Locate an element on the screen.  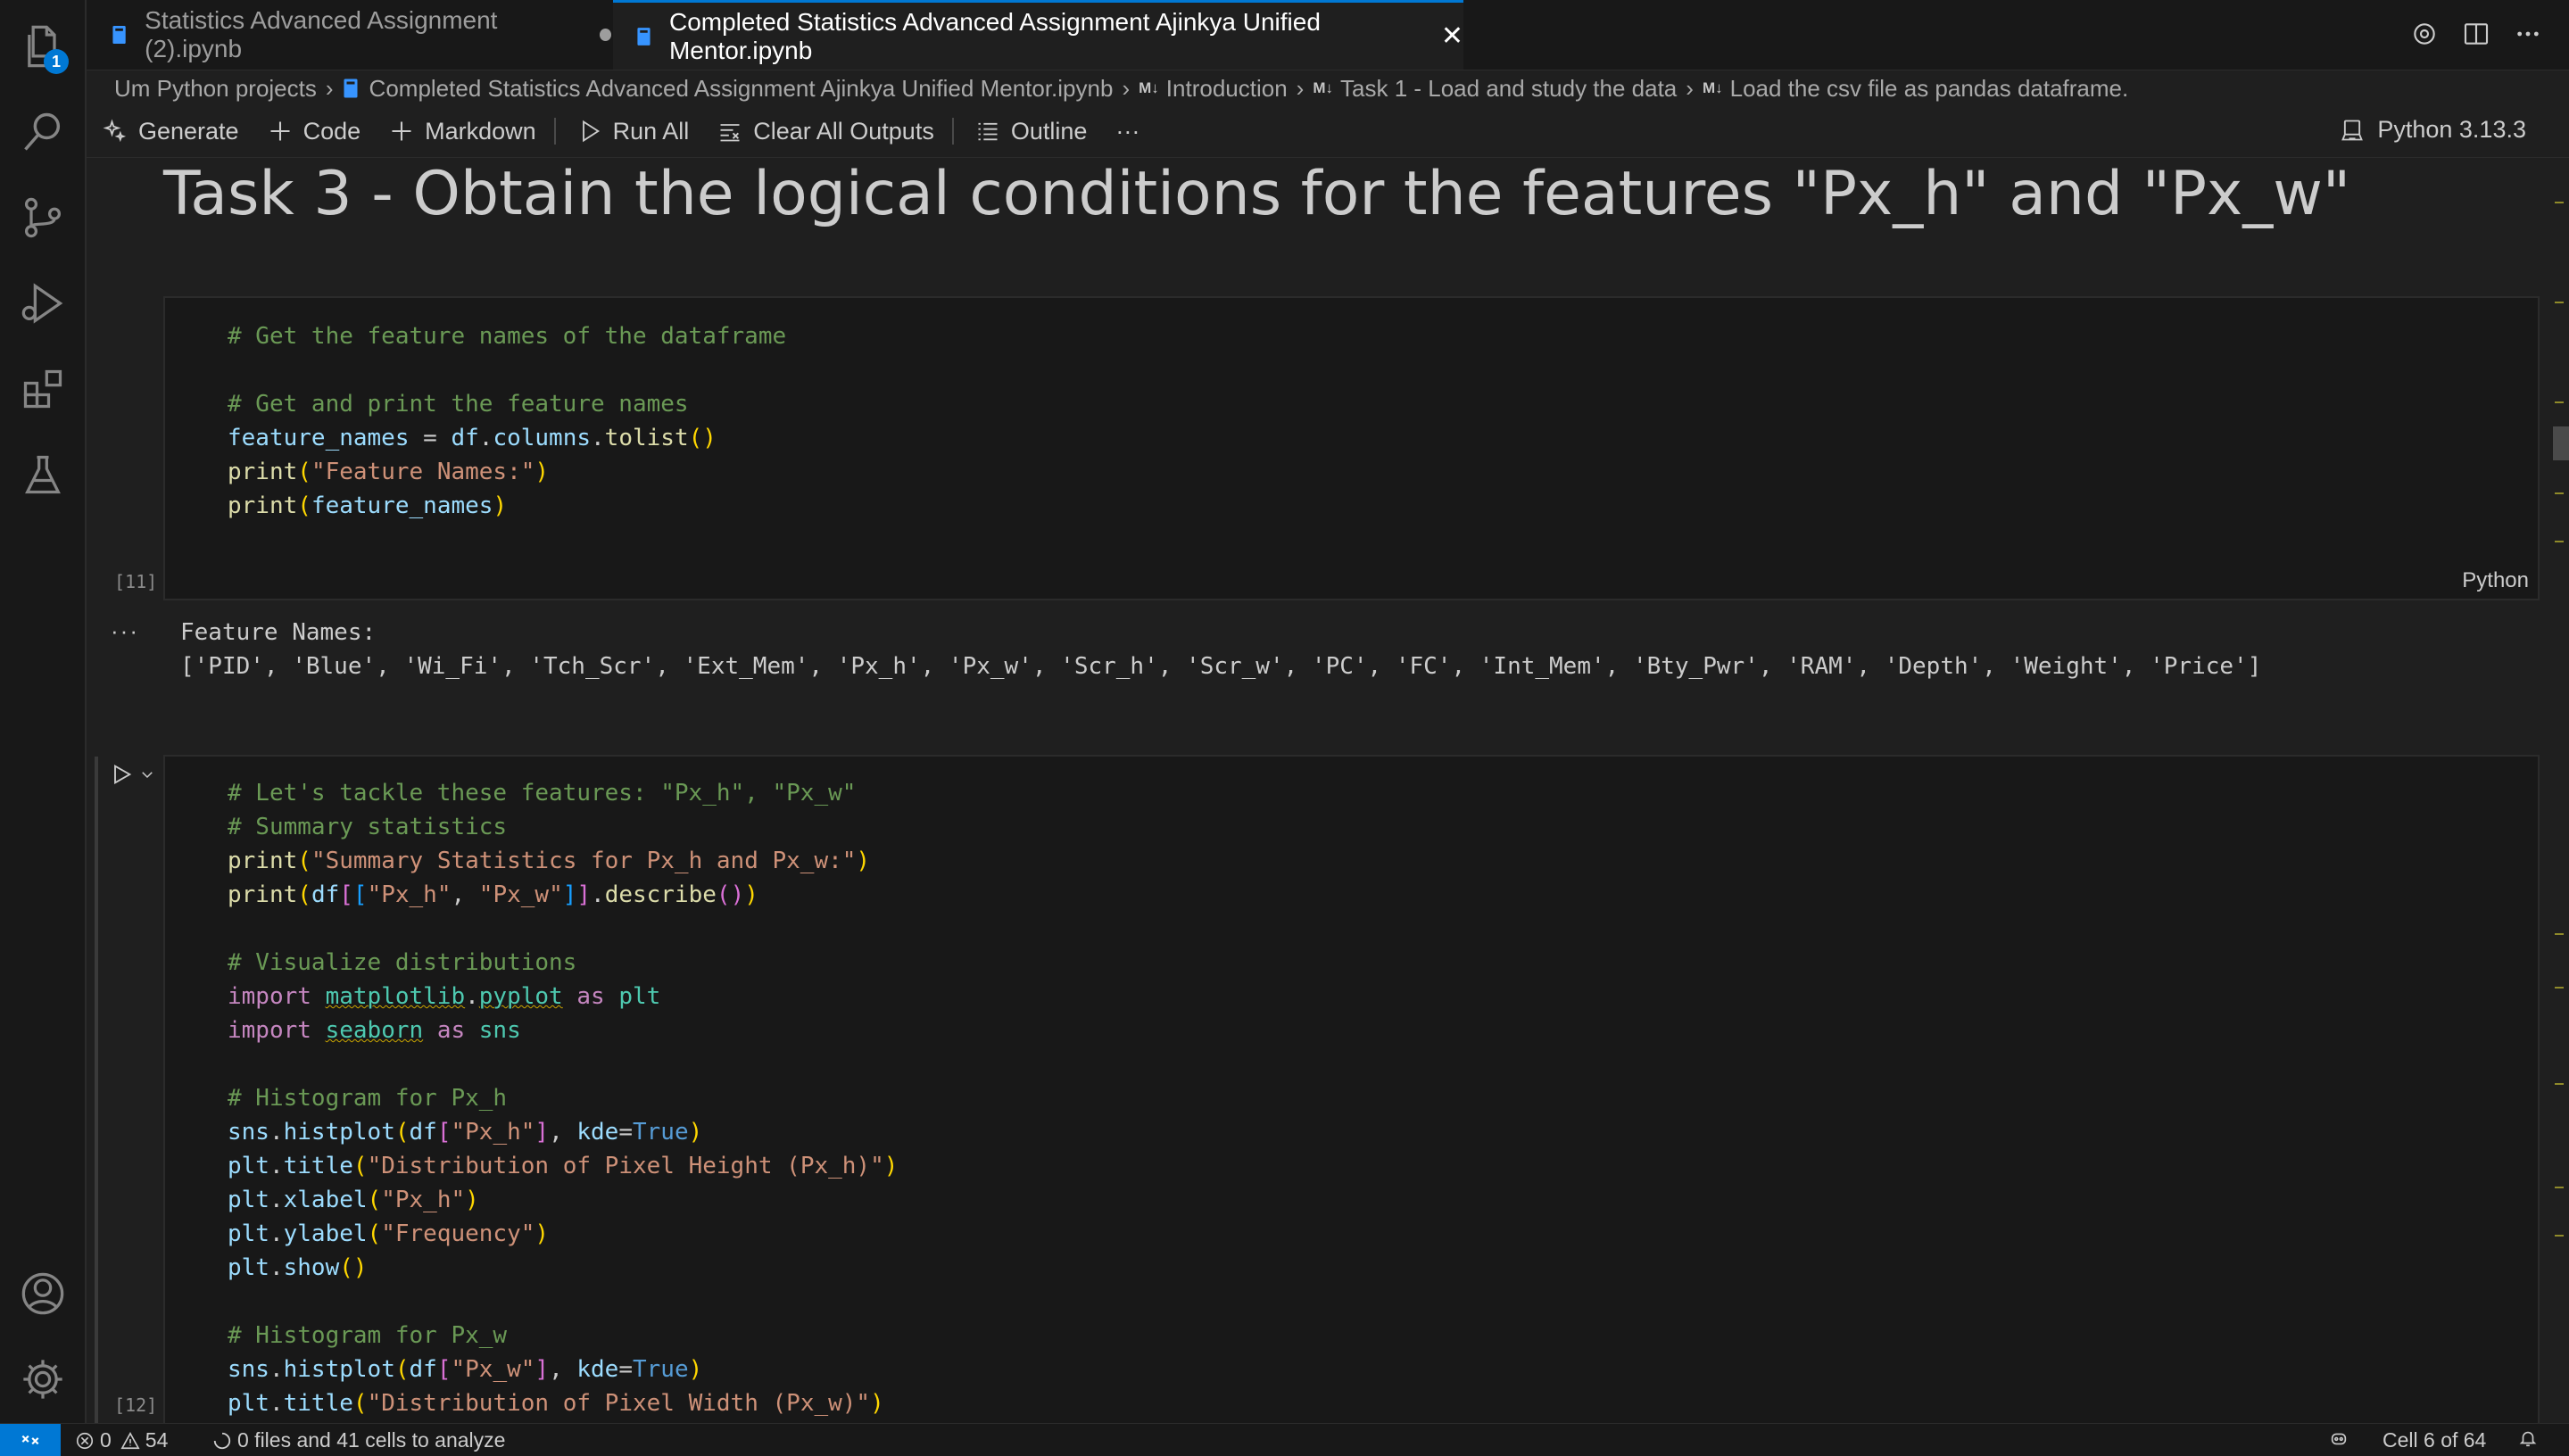
cell-position-indicator: Cell 6 of 64 is located at coordinates (2434, 1440).